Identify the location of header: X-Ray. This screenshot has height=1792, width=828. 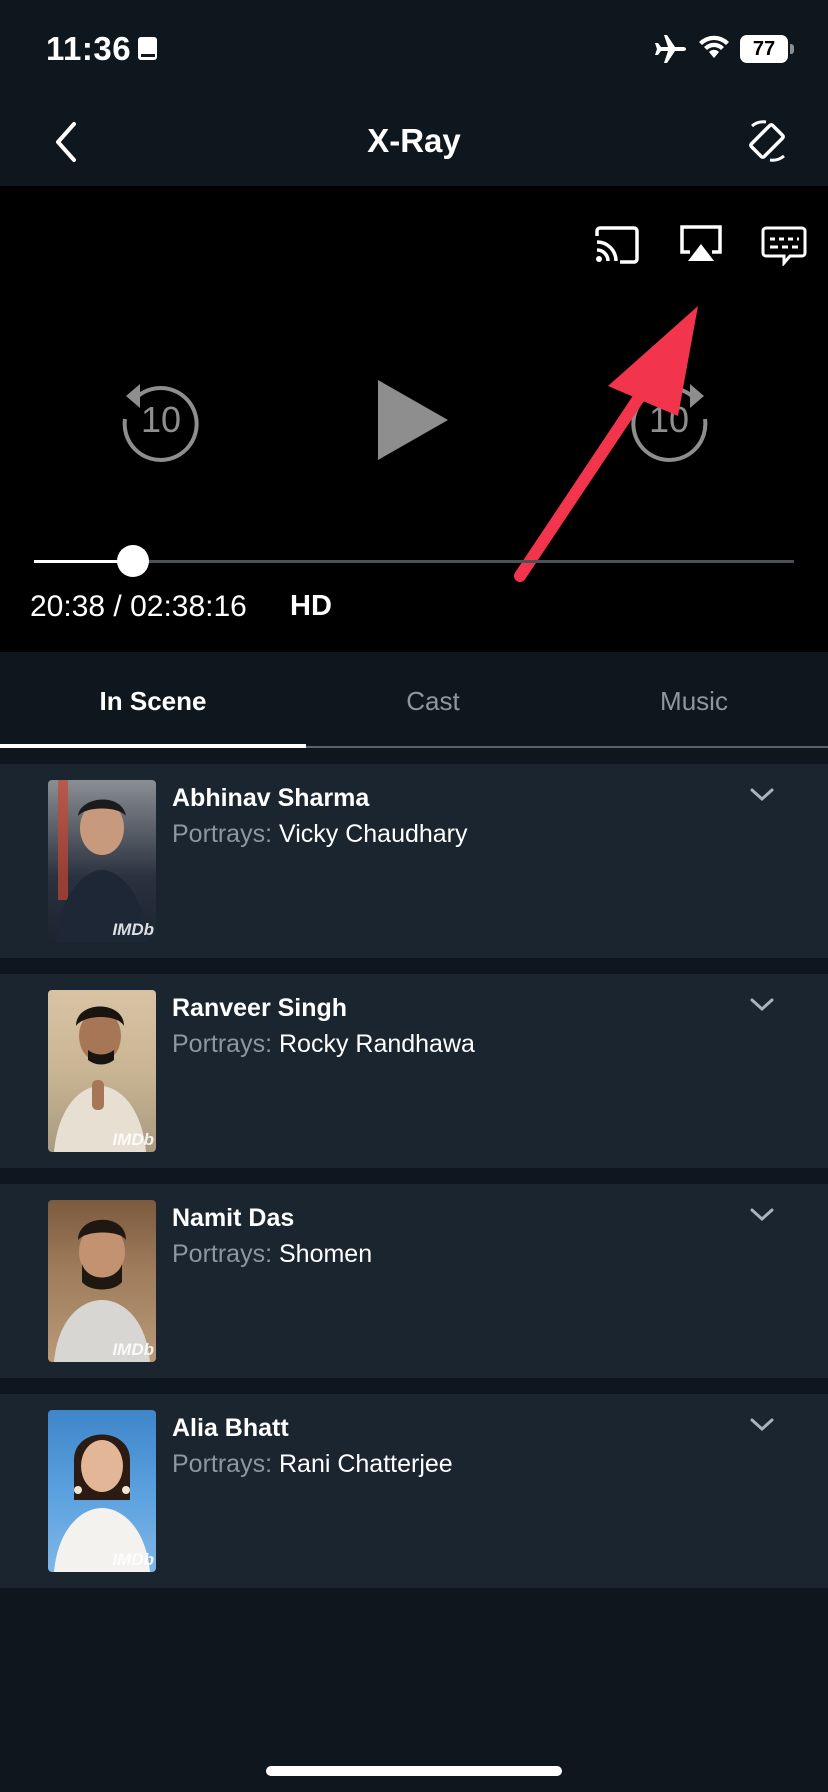
(414, 143).